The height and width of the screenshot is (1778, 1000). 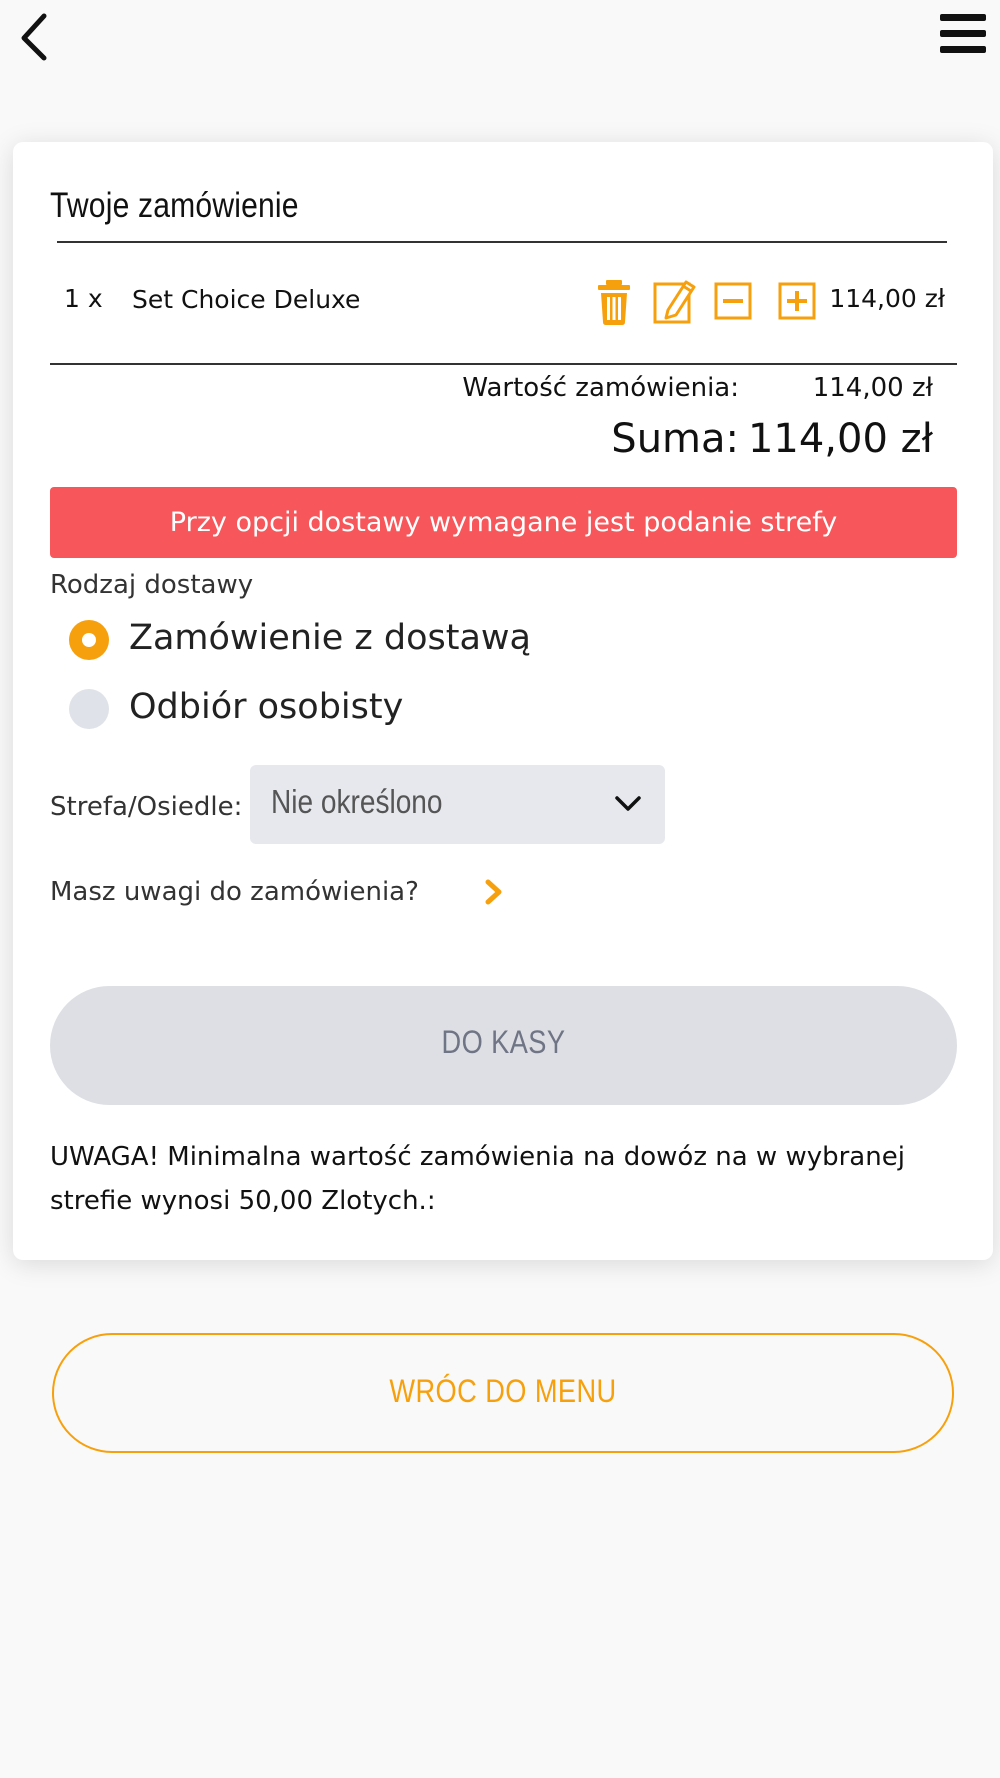 I want to click on subtotal-value: 114,00 zł, so click(x=872, y=388).